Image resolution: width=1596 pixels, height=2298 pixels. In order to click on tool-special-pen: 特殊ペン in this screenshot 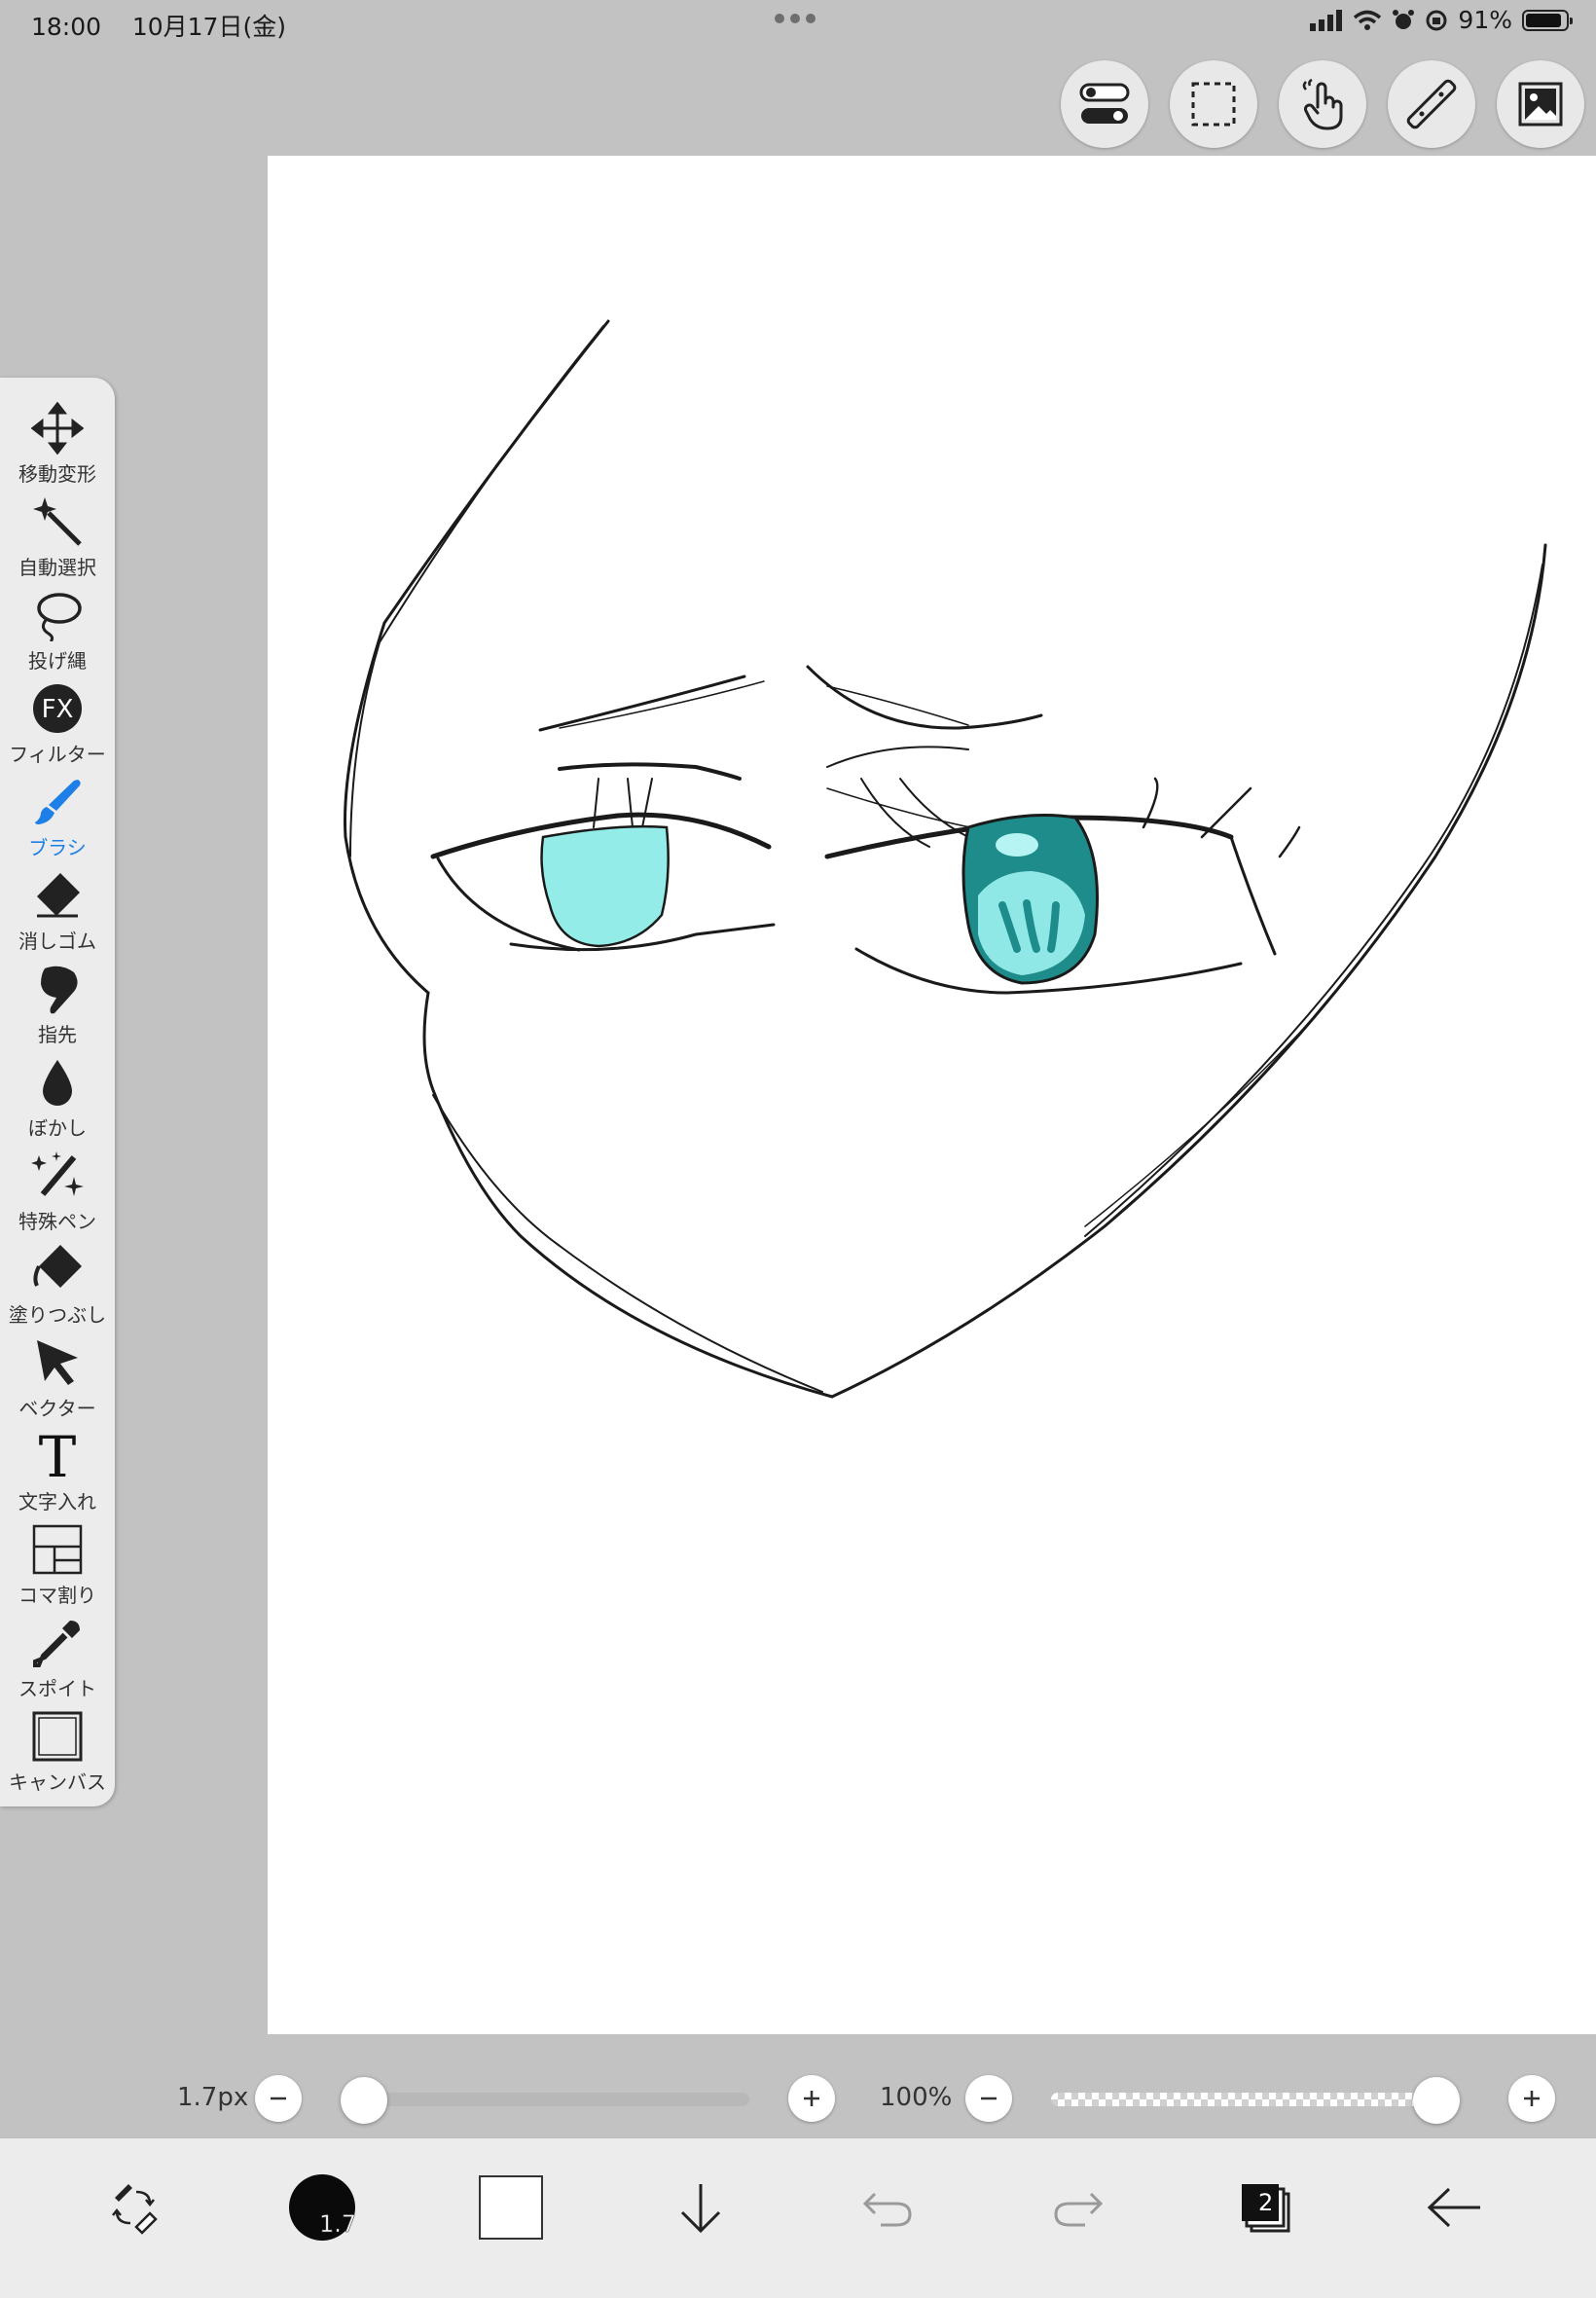, I will do `click(57, 1187)`.